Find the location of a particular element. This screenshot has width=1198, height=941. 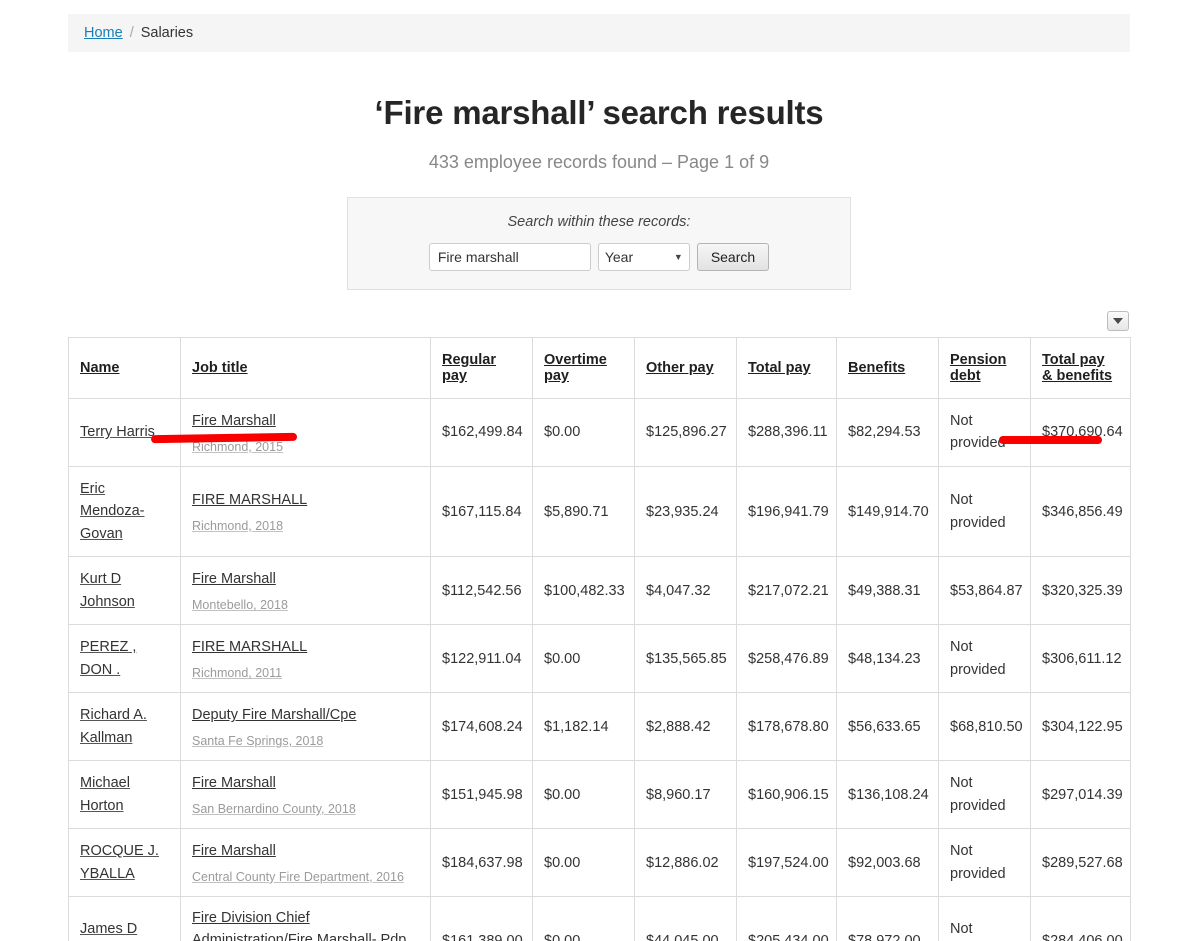

cell-overtime-pay: $1,182.14 is located at coordinates (583, 727).